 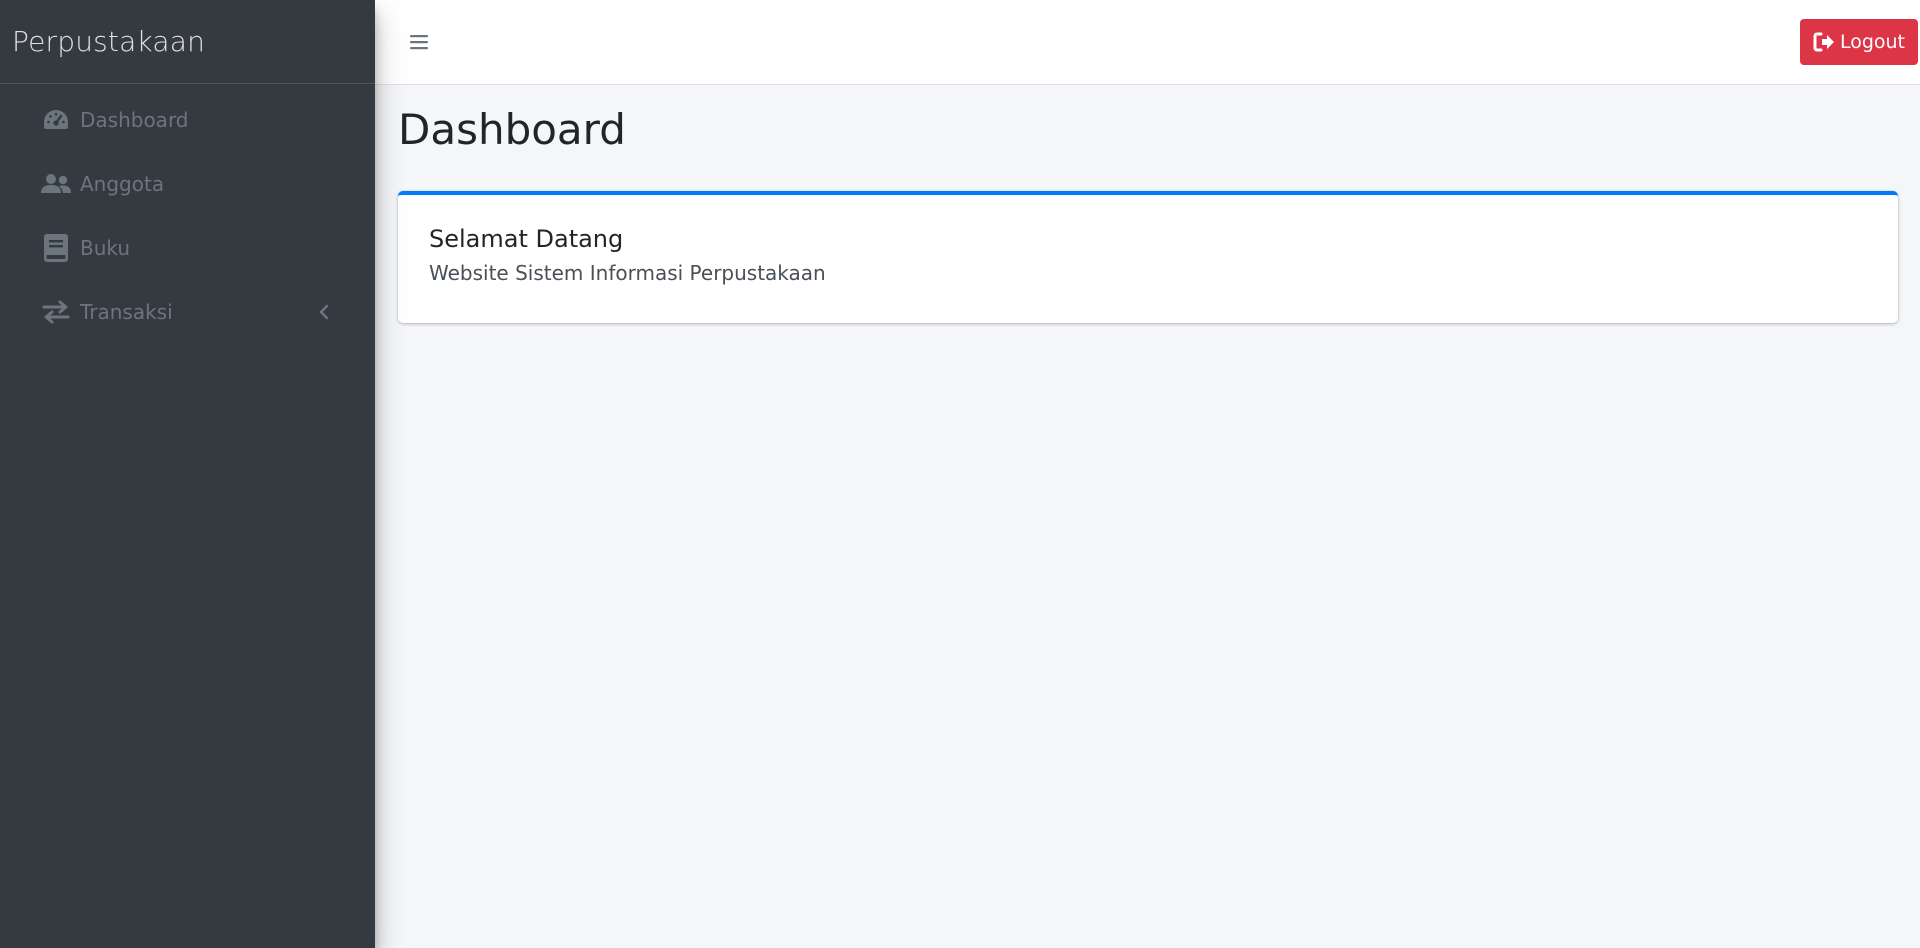 I want to click on users-icon, so click(x=56, y=184).